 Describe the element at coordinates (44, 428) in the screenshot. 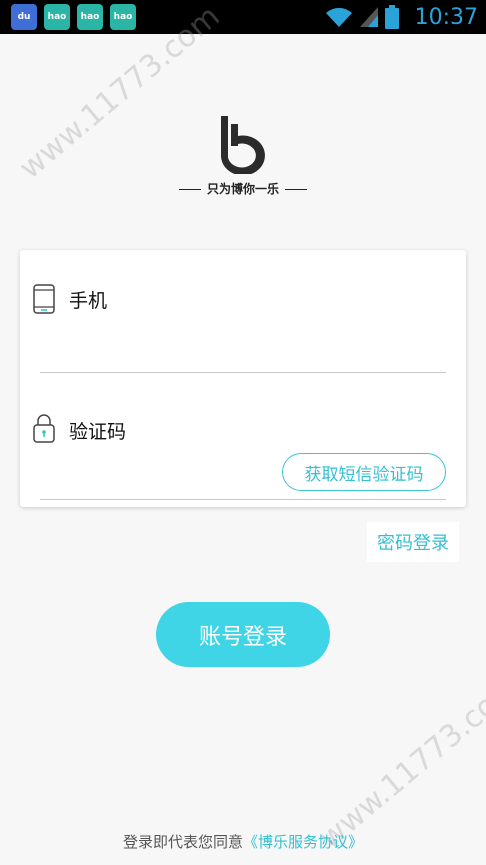

I see `lock-icon` at that location.